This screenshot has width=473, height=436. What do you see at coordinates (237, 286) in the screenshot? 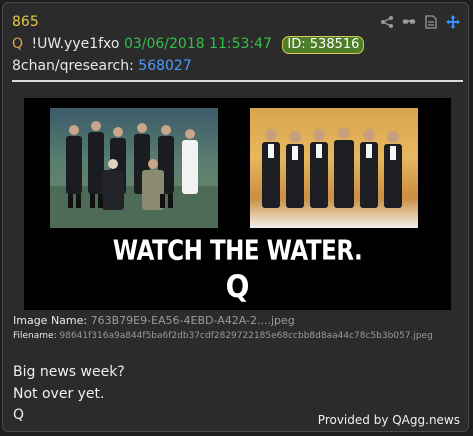
I see `image-signature: Q` at bounding box center [237, 286].